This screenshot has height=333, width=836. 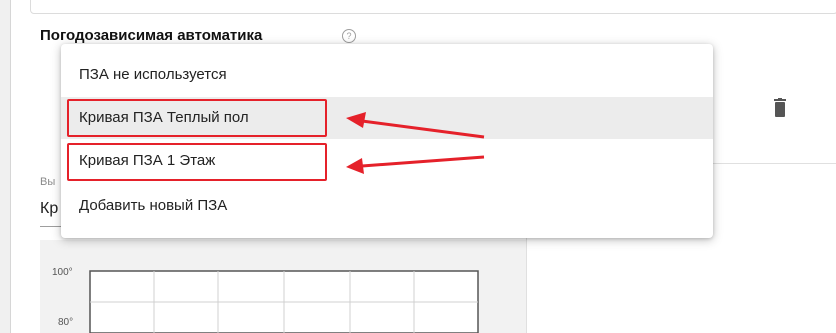 I want to click on option-add-new: Добавить новый ПЗА, so click(x=387, y=206).